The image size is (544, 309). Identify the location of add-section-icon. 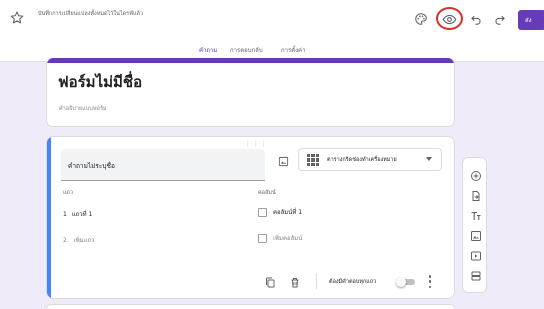
(475, 275).